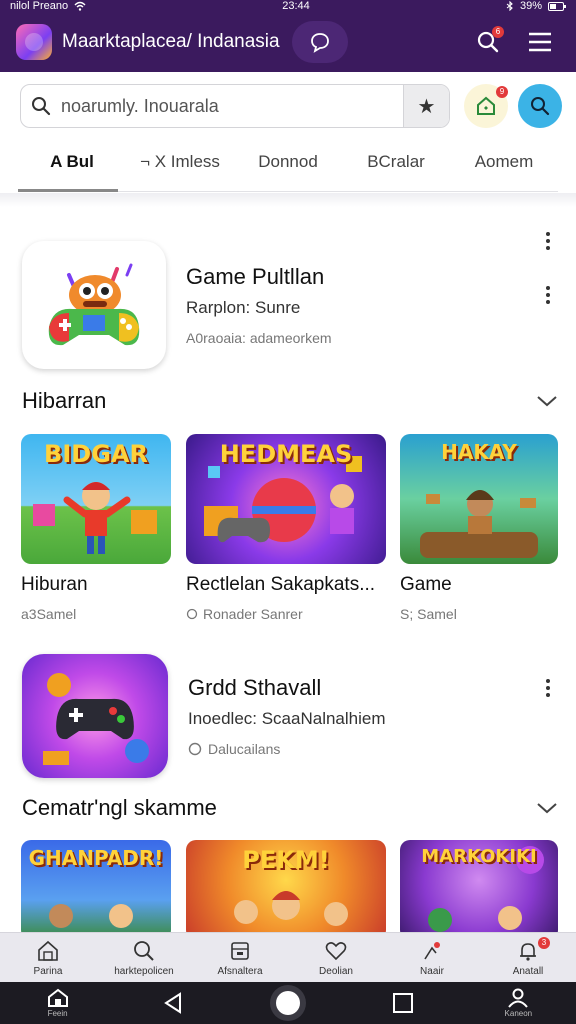 The width and height of the screenshot is (576, 1024). What do you see at coordinates (498, 32) in the screenshot?
I see `search-badge: 6` at bounding box center [498, 32].